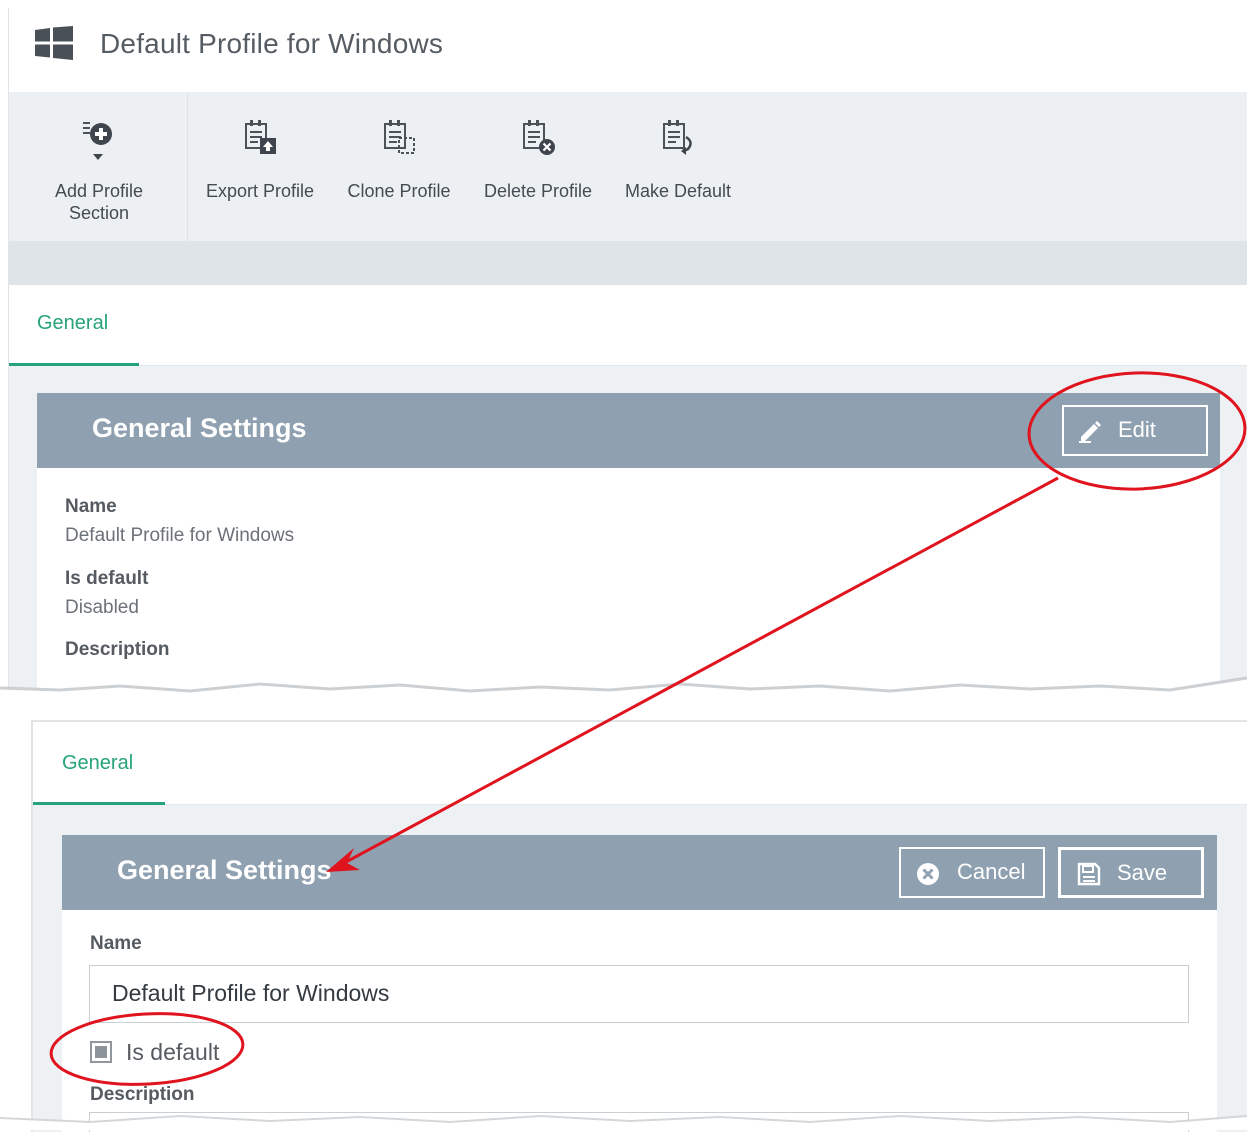  Describe the element at coordinates (928, 874) in the screenshot. I see `cancel-icon` at that location.